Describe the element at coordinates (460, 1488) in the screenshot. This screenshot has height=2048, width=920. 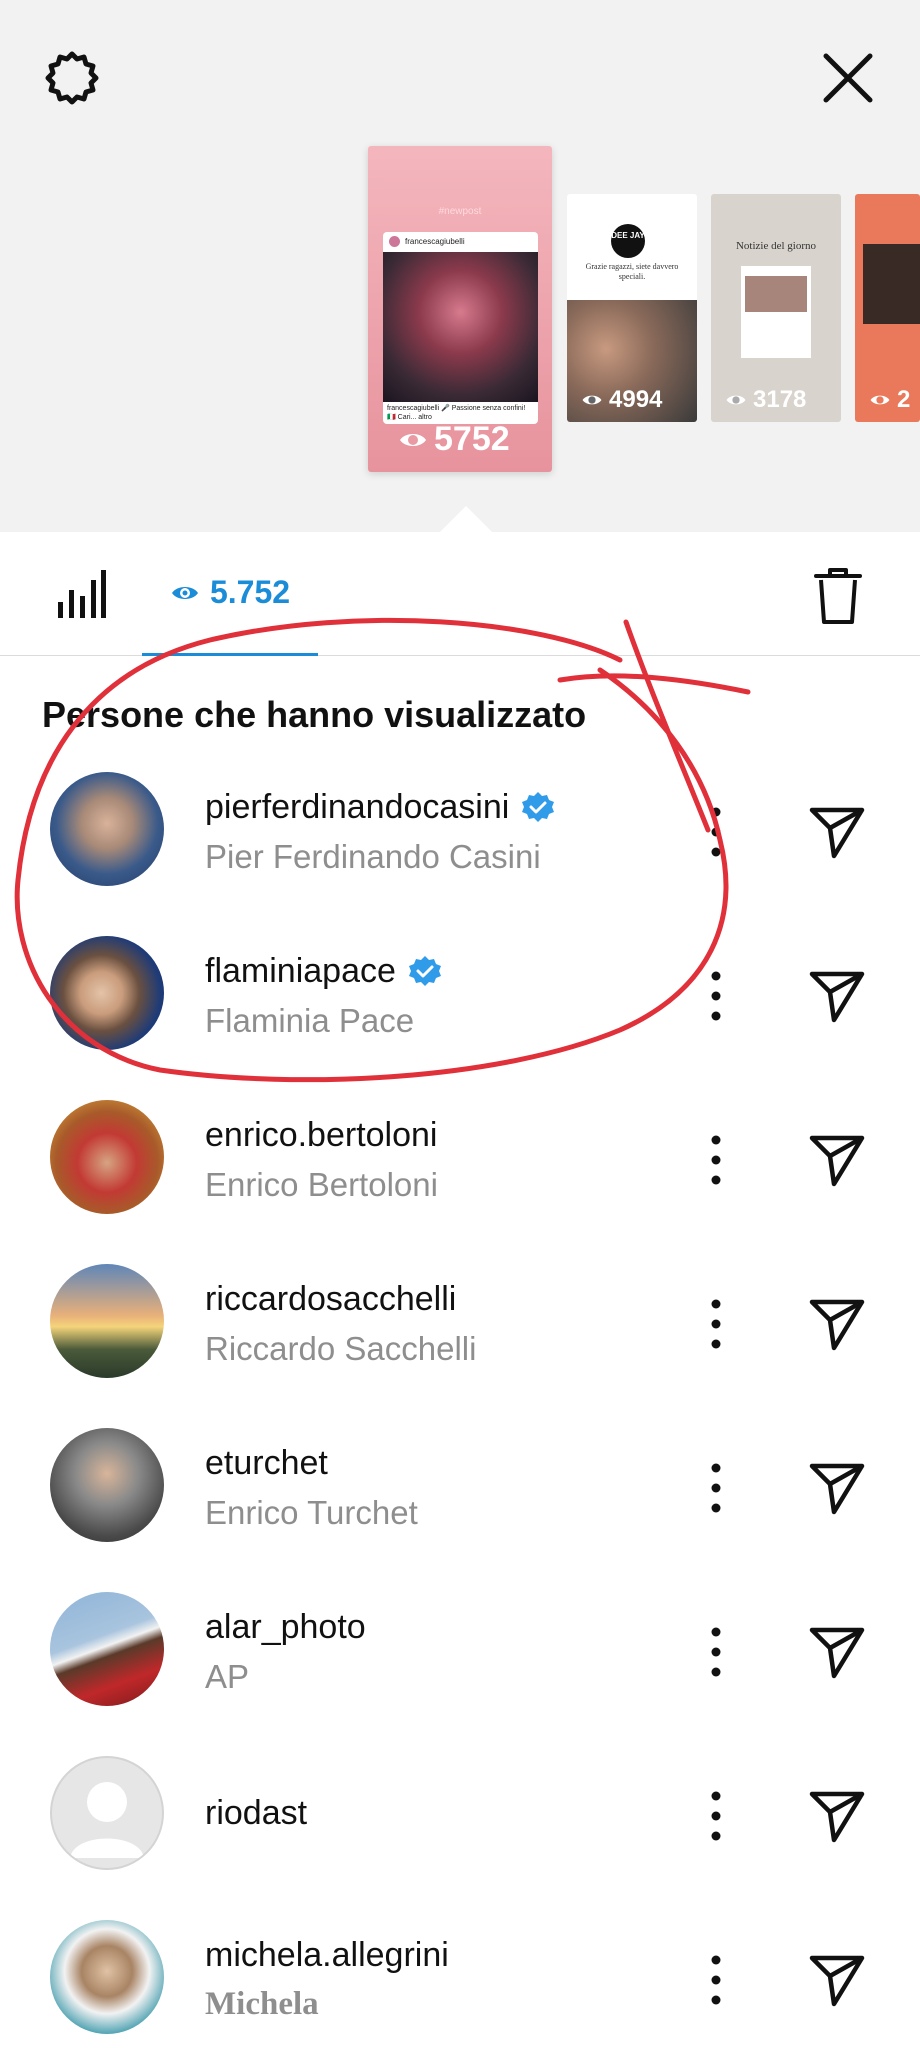
I see `viewer-row: eturchet Enrico Turchet` at that location.